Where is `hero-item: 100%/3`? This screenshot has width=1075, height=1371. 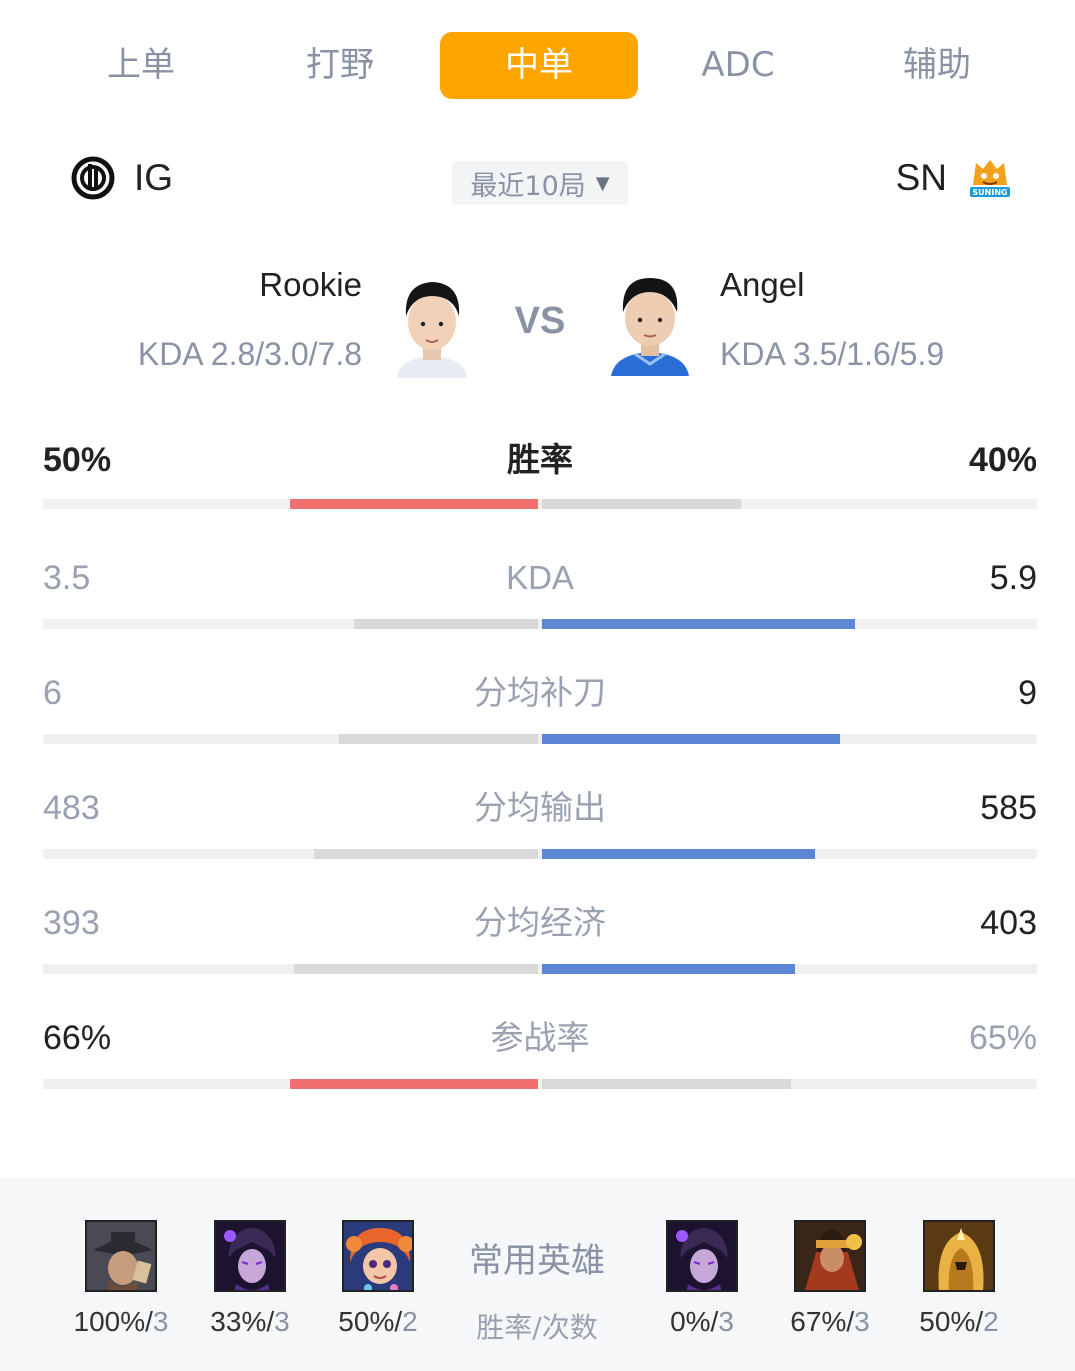 hero-item: 100%/3 is located at coordinates (121, 1279).